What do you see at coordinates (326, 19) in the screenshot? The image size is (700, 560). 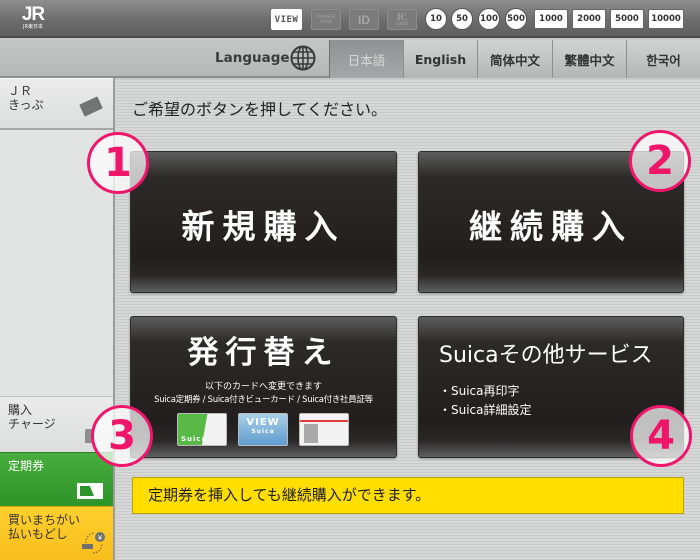 I see `orange-card-indicator: ORANGE CARD` at bounding box center [326, 19].